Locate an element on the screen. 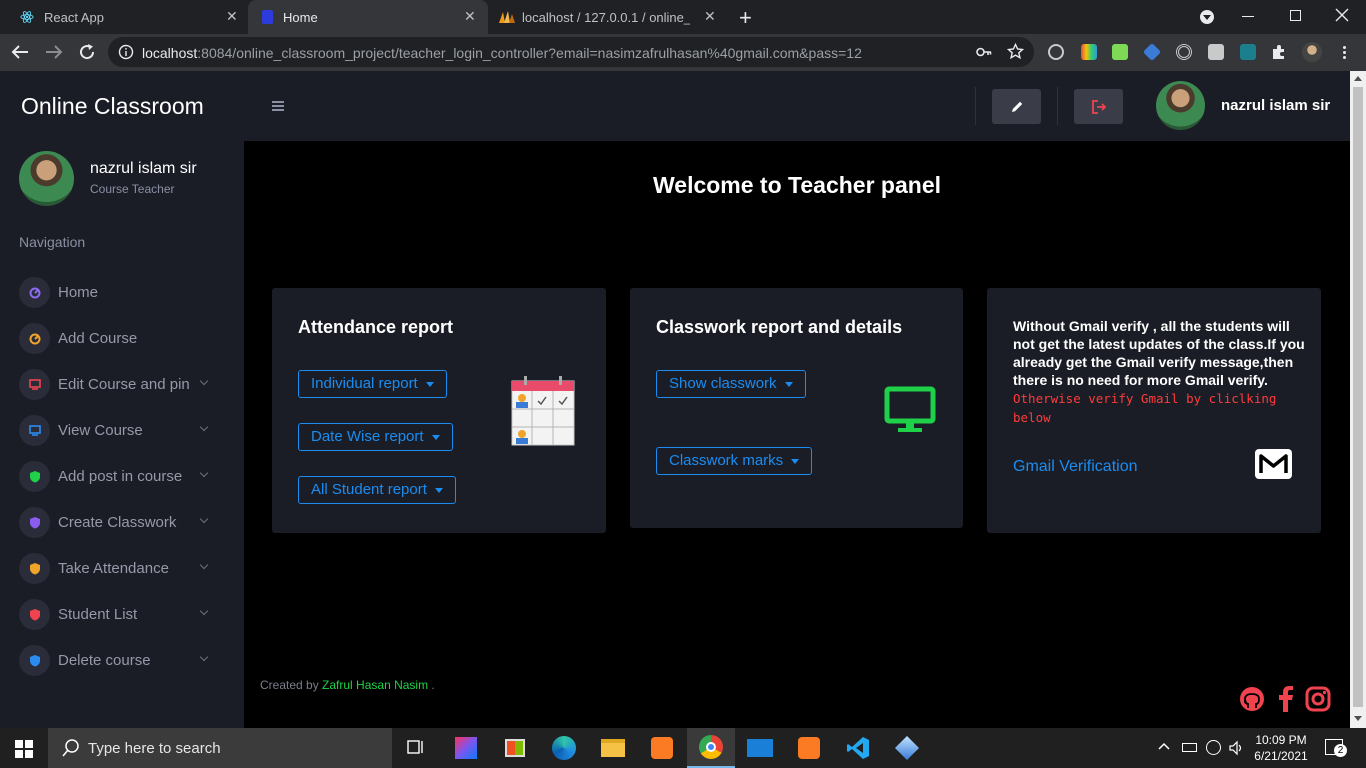 This screenshot has height=768, width=1366. reload-icon is located at coordinates (87, 52).